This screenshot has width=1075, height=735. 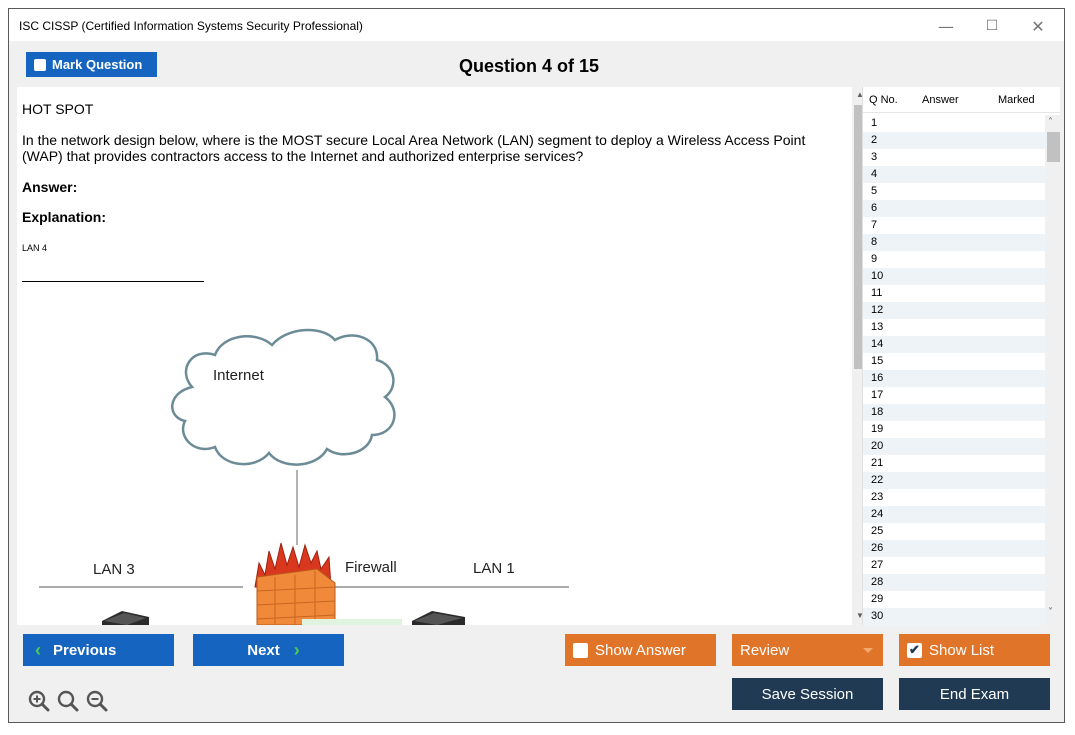 What do you see at coordinates (992, 26) in the screenshot?
I see `maximize-icon: ☐` at bounding box center [992, 26].